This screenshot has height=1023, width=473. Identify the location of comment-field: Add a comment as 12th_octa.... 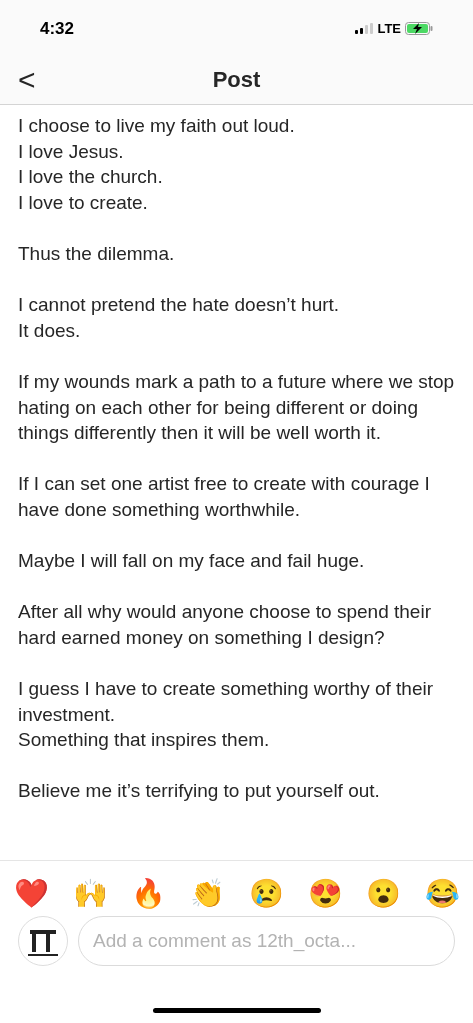
(266, 941).